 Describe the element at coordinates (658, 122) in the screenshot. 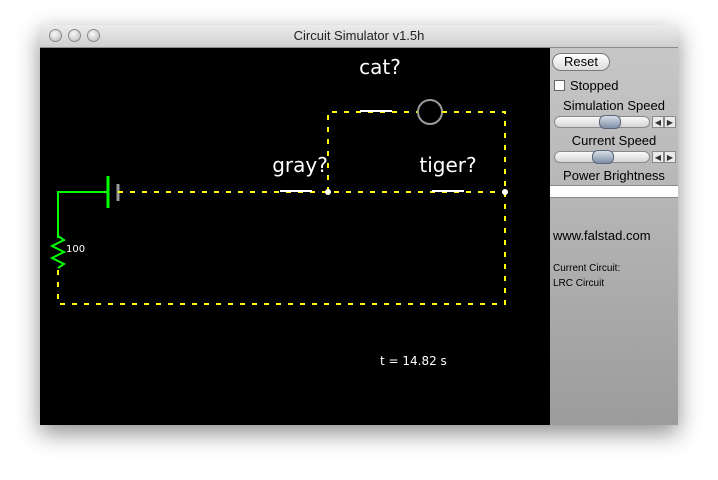

I see `simulation-speed-left-arrow: ◀` at that location.